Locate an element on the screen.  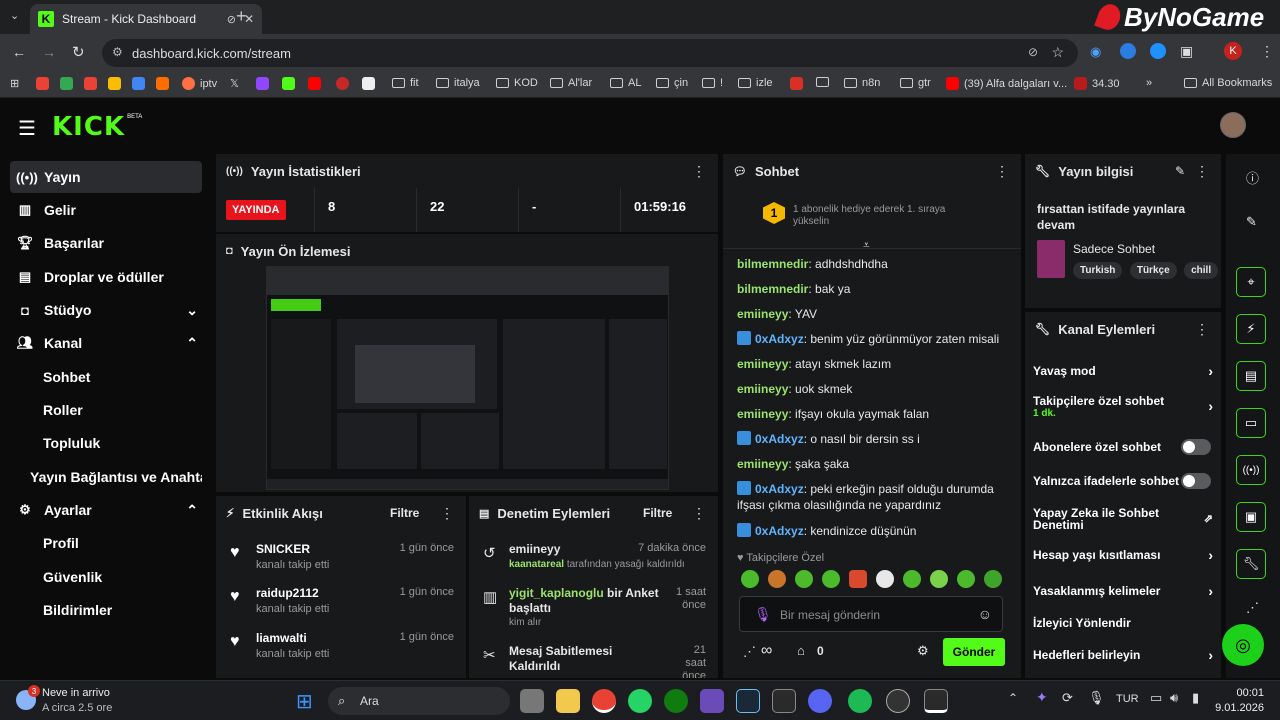
bookmark-folder: fit is located at coordinates (405, 83).